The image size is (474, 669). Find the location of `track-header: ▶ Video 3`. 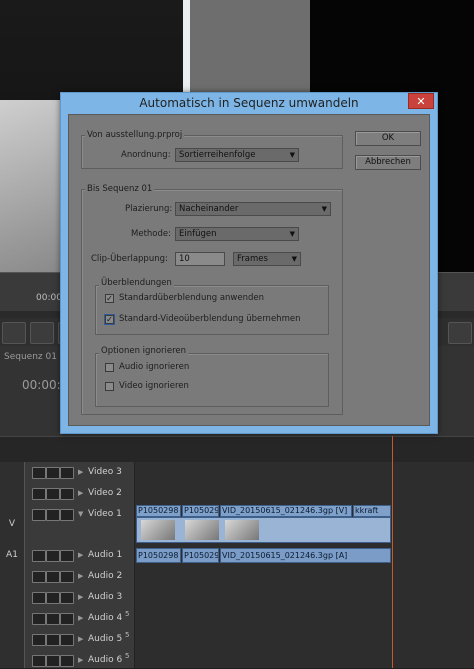

track-header: ▶ Video 3 is located at coordinates (67, 472).